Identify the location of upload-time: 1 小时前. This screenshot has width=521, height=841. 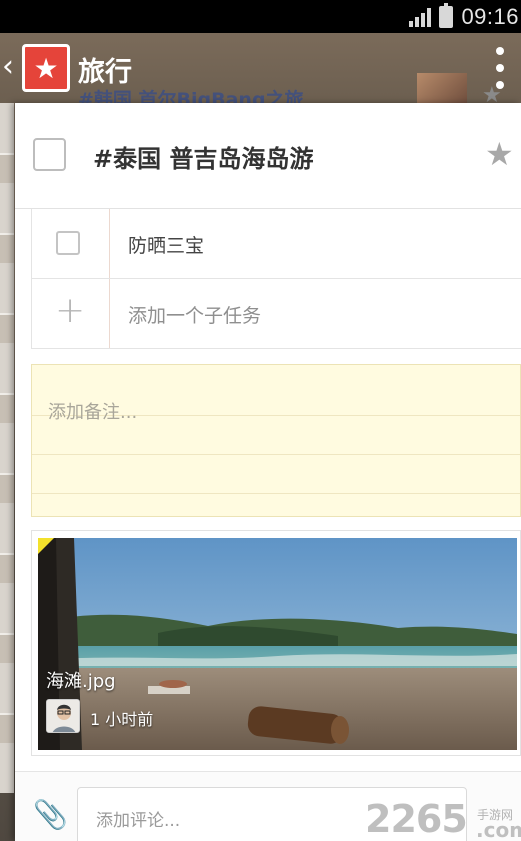
(122, 719).